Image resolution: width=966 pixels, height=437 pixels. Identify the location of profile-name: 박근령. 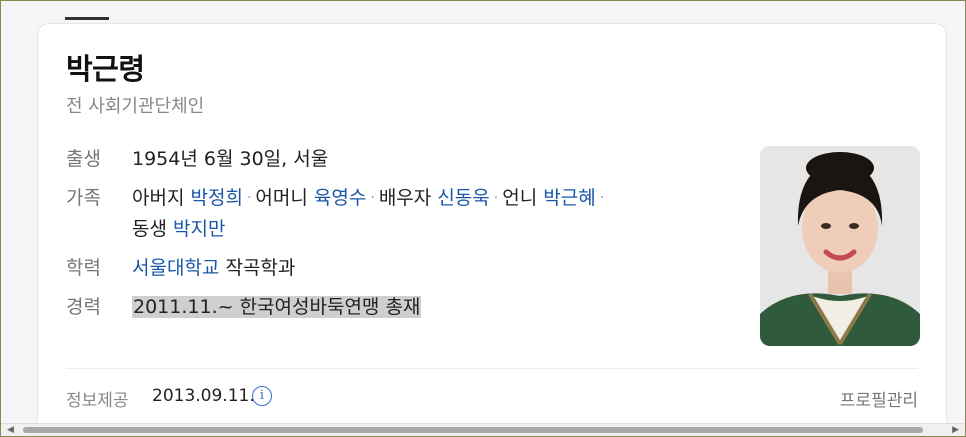
(105, 69).